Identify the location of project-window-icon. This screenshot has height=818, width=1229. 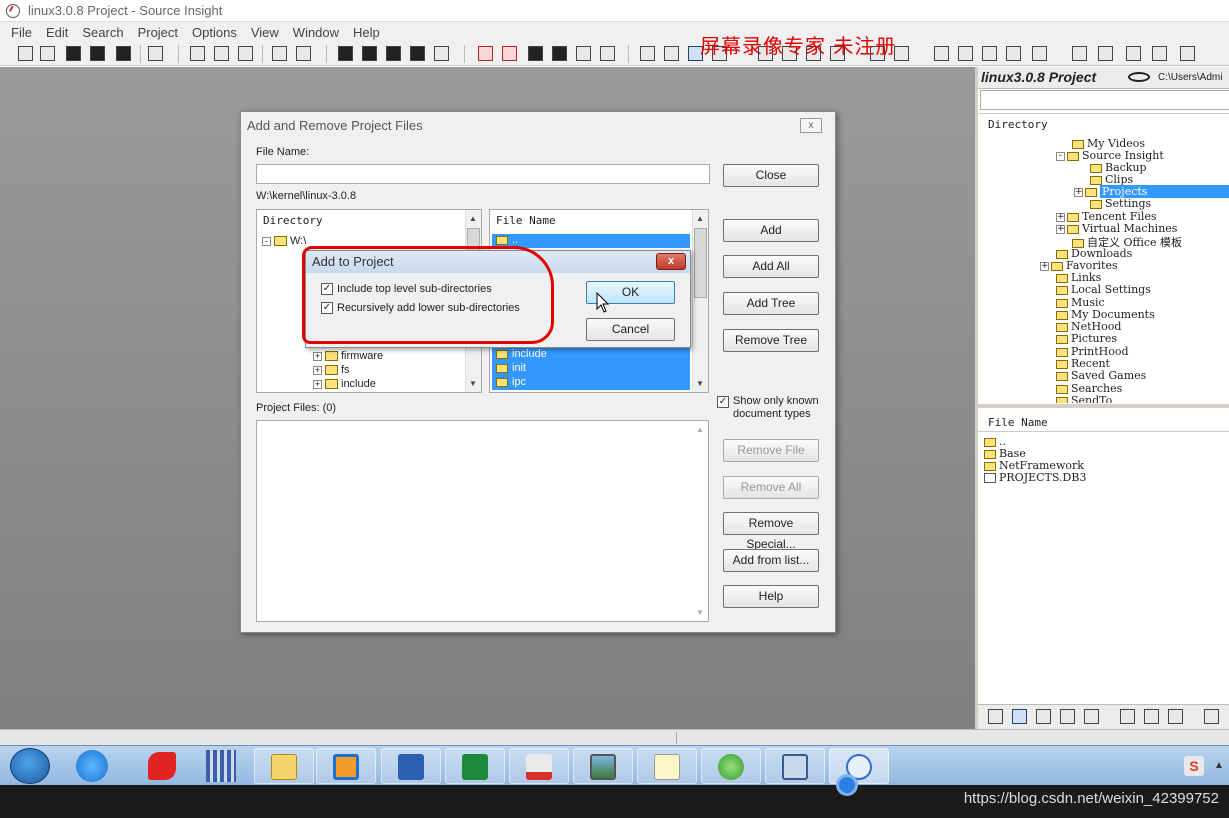
(965, 53).